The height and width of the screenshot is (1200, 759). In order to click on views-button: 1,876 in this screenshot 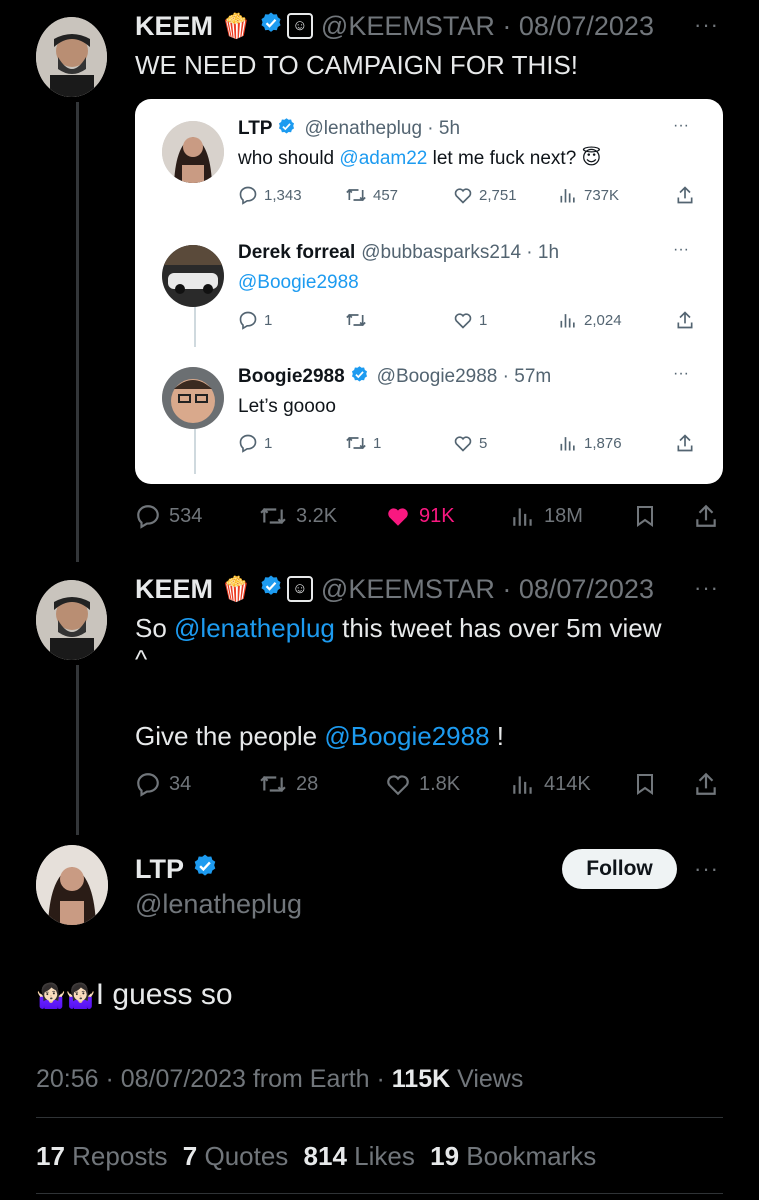, I will do `click(590, 443)`.